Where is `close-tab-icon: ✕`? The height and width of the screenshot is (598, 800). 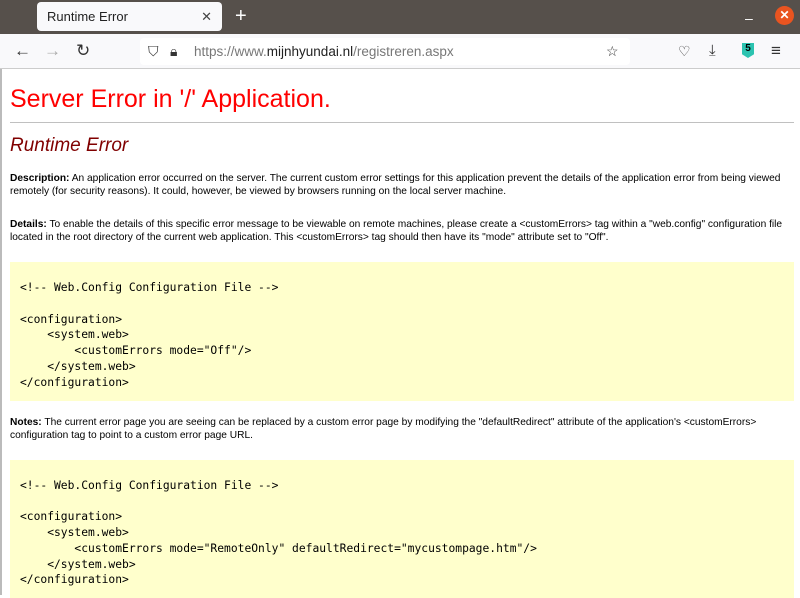 close-tab-icon: ✕ is located at coordinates (206, 17).